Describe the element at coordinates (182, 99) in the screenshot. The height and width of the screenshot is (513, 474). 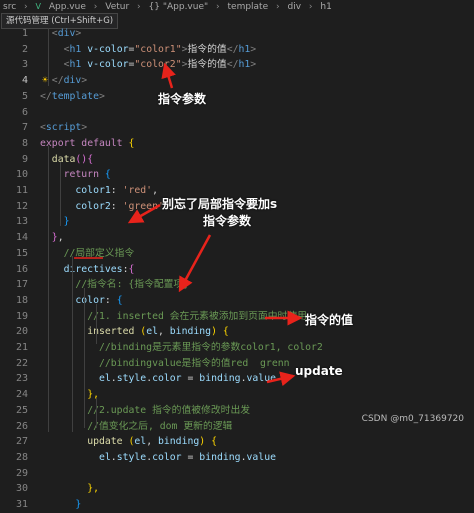
I see `annotation-param1: 指令参数` at that location.